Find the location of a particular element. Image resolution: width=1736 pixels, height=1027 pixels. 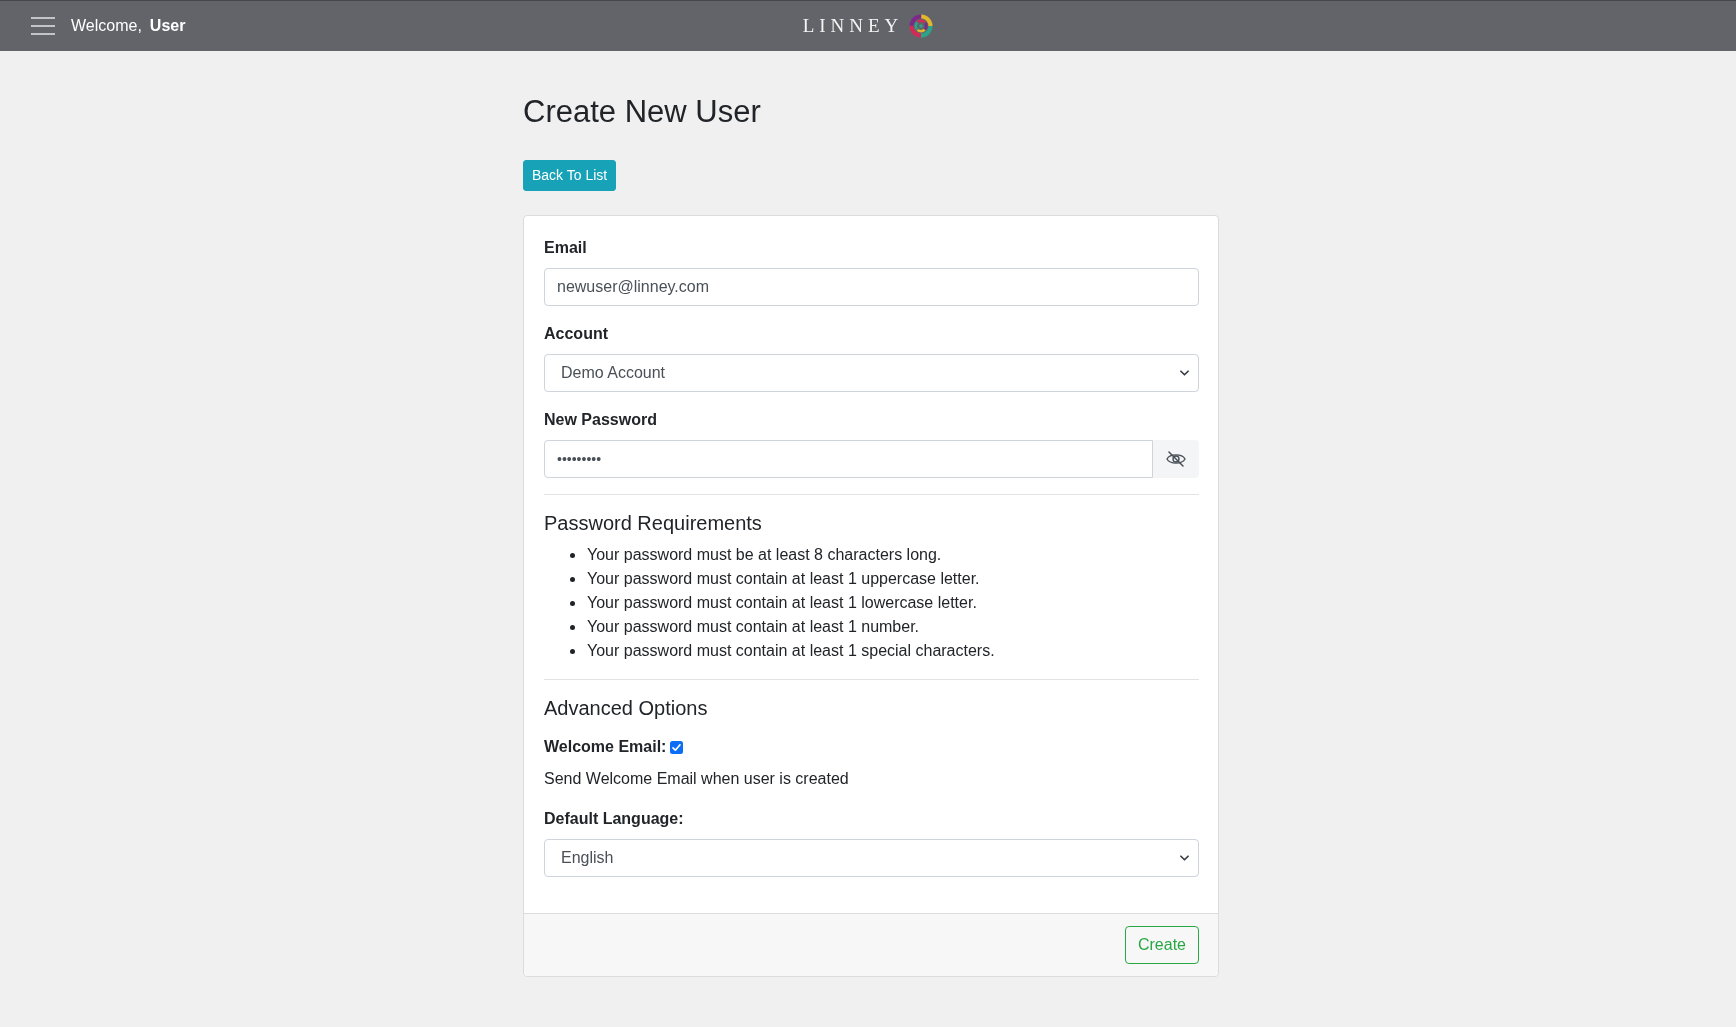

field-label: Default Language: is located at coordinates (614, 819).